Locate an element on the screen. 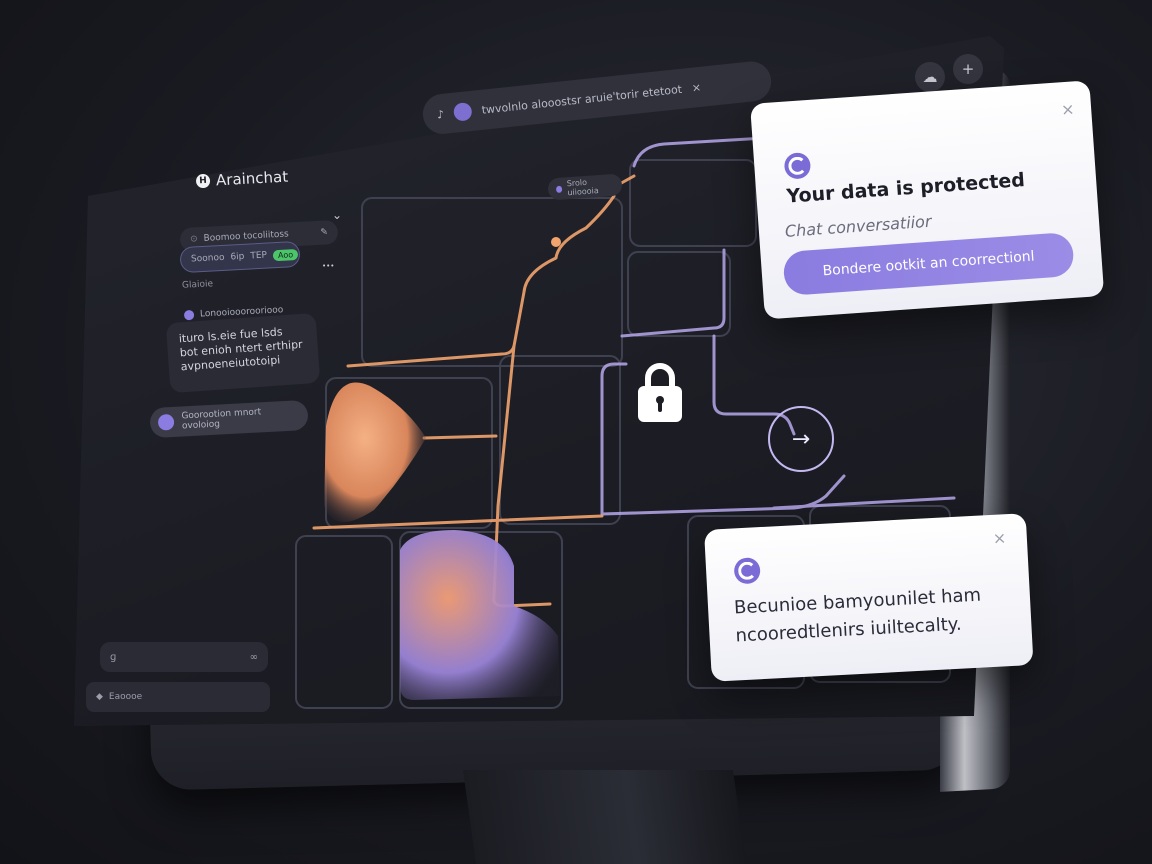  sidebar-input: ɡ ∞ is located at coordinates (184, 657).